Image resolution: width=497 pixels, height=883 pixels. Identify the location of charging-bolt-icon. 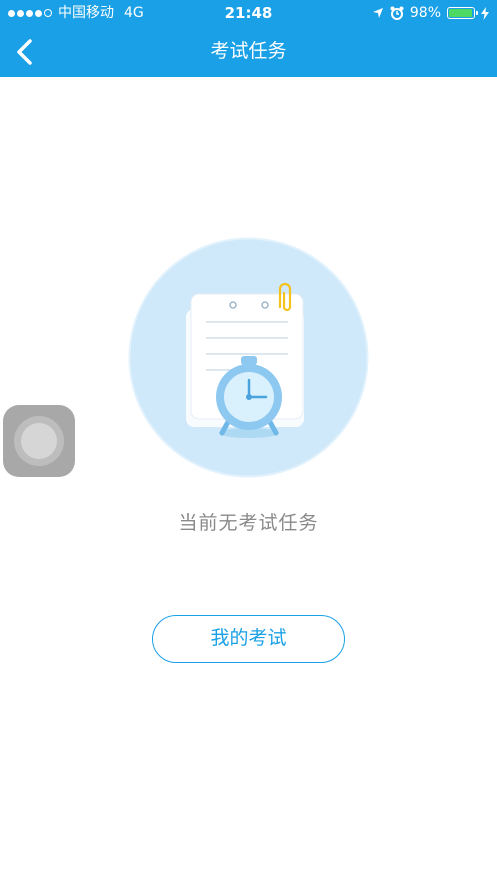
(485, 13).